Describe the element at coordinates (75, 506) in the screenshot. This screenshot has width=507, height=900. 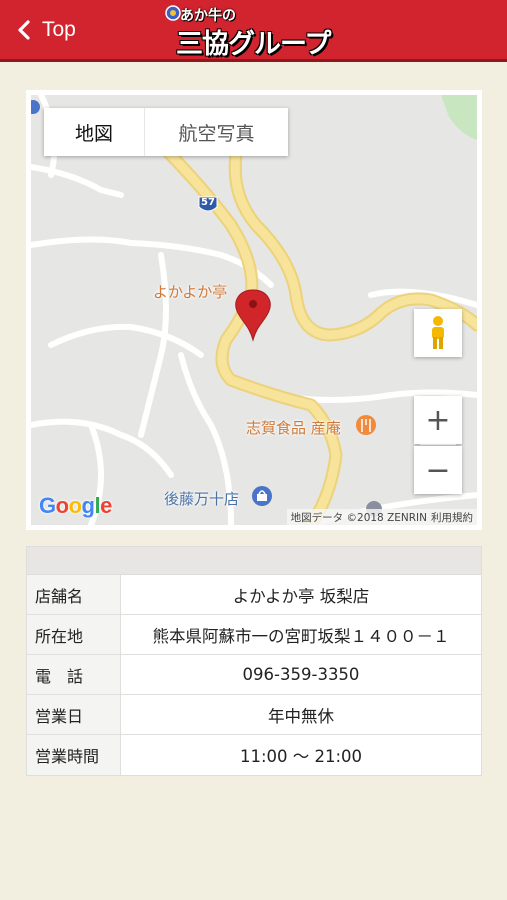
I see `google-logo: Google` at that location.